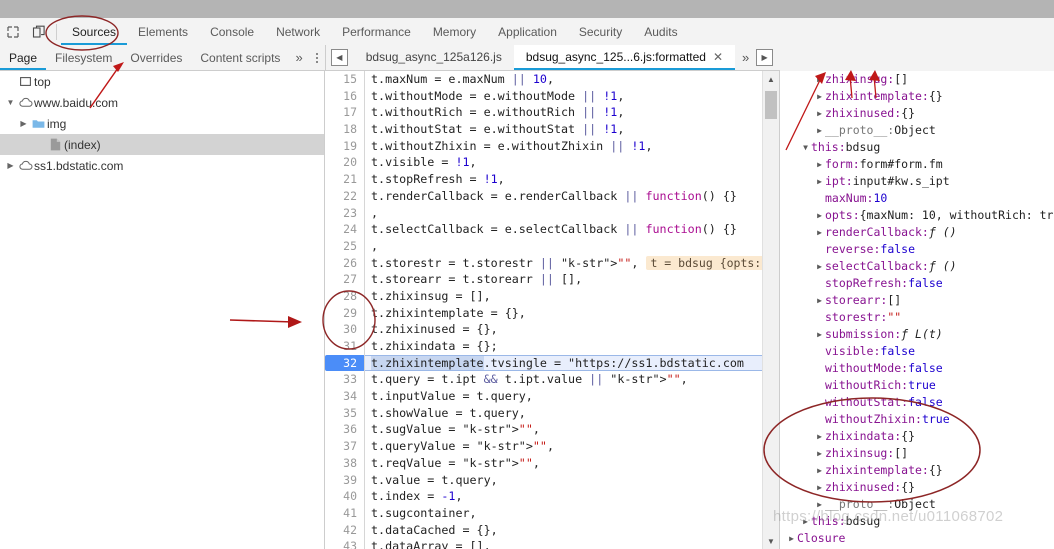 The width and height of the screenshot is (1054, 549). What do you see at coordinates (917, 130) in the screenshot?
I see `scope-row: ▶ __proto__: Object` at bounding box center [917, 130].